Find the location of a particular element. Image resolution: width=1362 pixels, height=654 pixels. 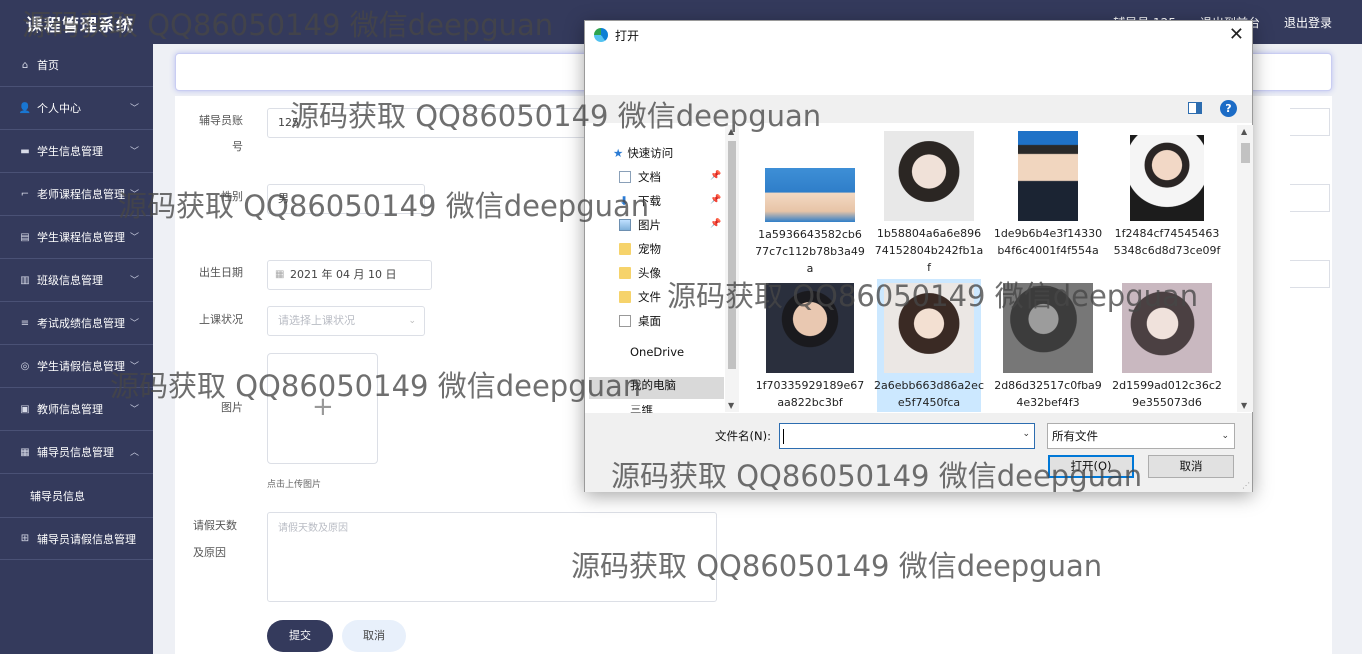

file-item-selected: 2a6ebb663d86a2ece5f7450fca is located at coordinates (929, 345).